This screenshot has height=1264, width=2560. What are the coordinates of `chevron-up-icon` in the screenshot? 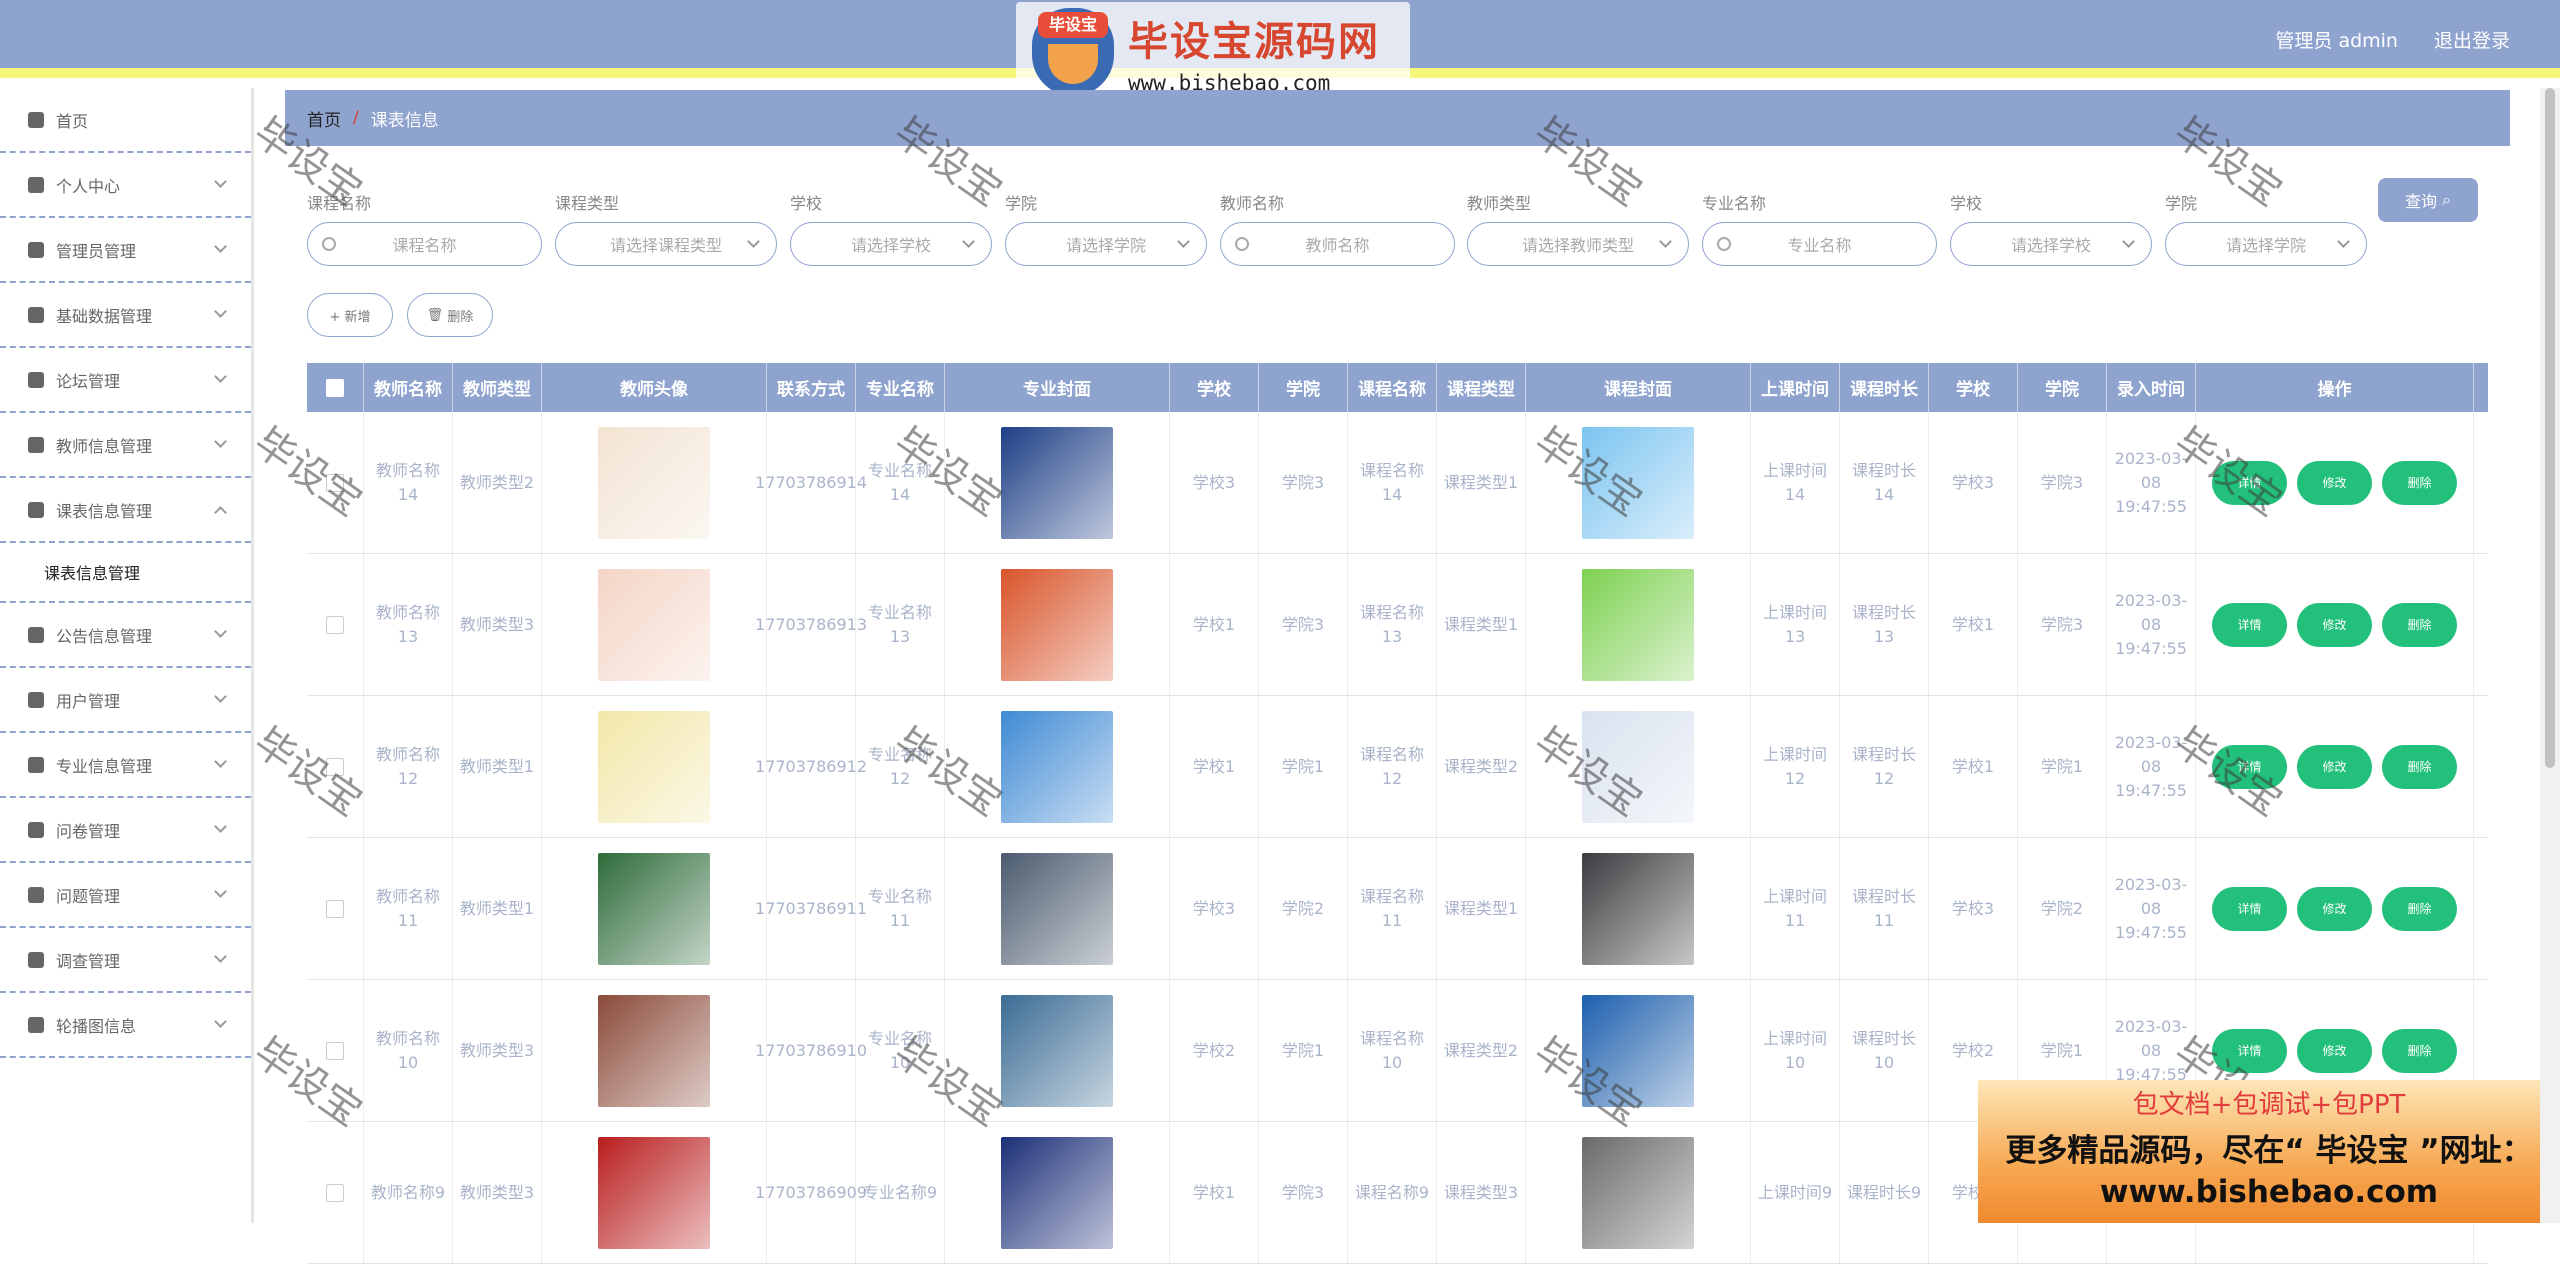 It's located at (220, 512).